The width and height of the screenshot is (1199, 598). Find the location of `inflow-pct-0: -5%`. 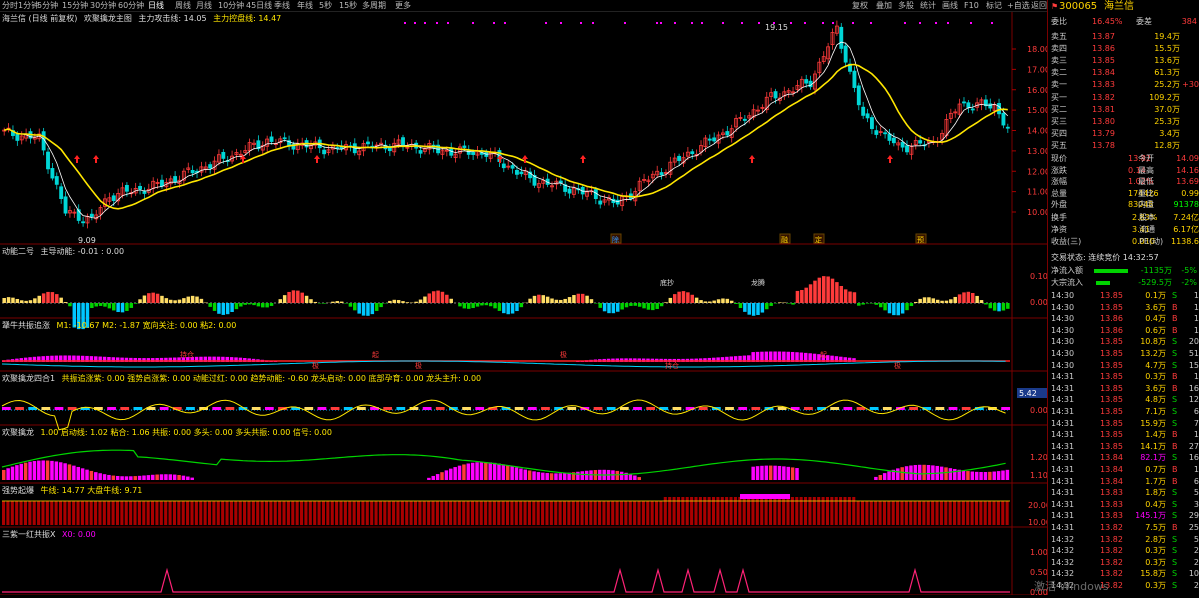

inflow-pct-0: -5% is located at coordinates (1189, 270).